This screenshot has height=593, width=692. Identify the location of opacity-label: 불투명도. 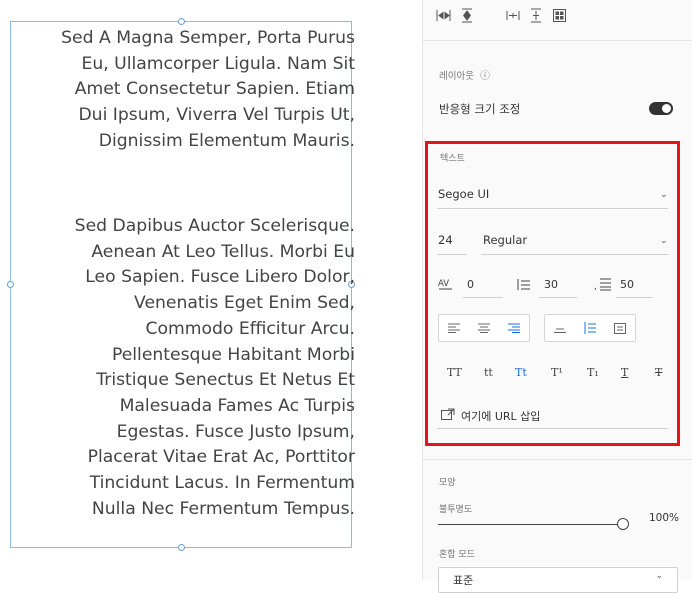
(456, 510).